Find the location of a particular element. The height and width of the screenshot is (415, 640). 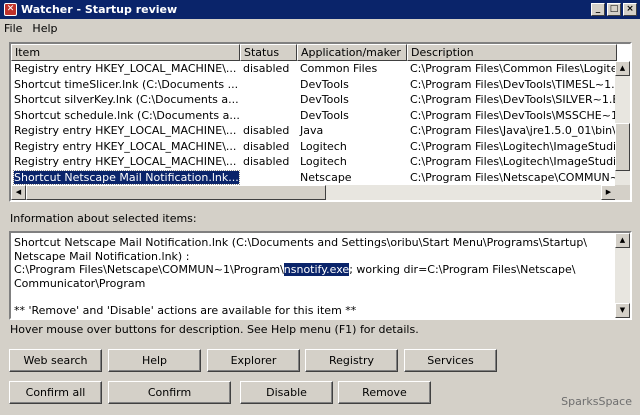

row-app-cell: Netscape is located at coordinates (352, 177).